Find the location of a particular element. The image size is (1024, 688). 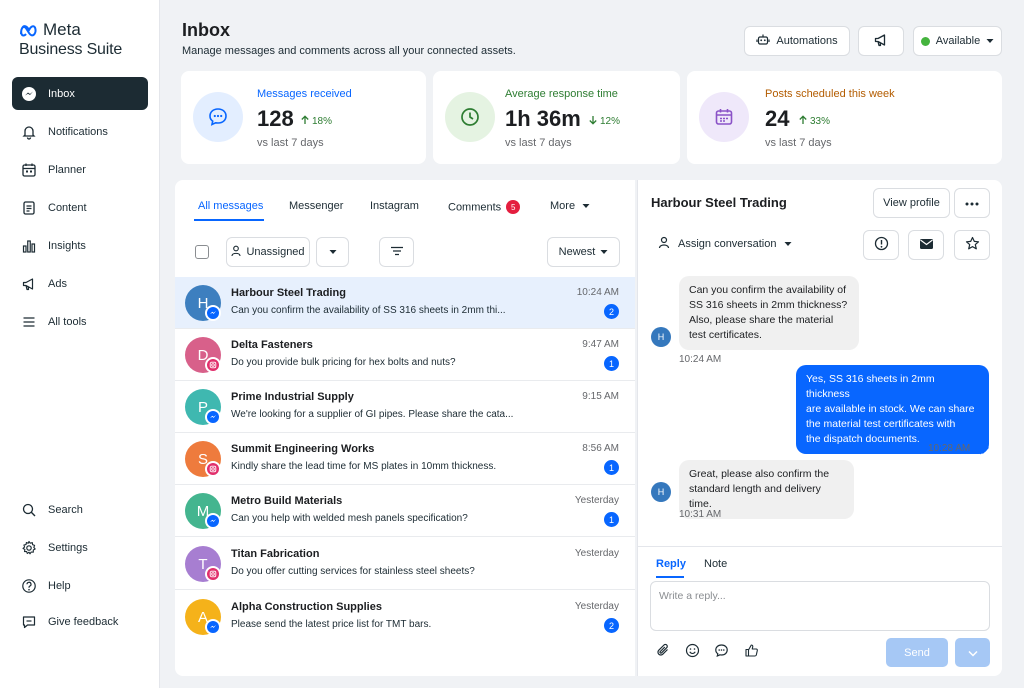

tab-reply: Reply is located at coordinates (671, 564).